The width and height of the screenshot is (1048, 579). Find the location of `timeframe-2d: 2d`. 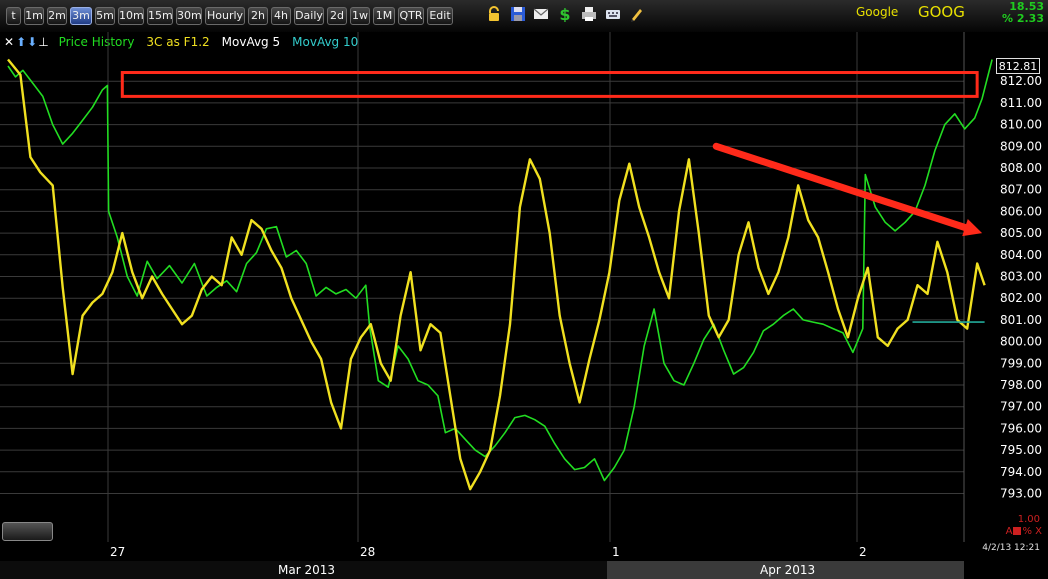

timeframe-2d: 2d is located at coordinates (337, 16).